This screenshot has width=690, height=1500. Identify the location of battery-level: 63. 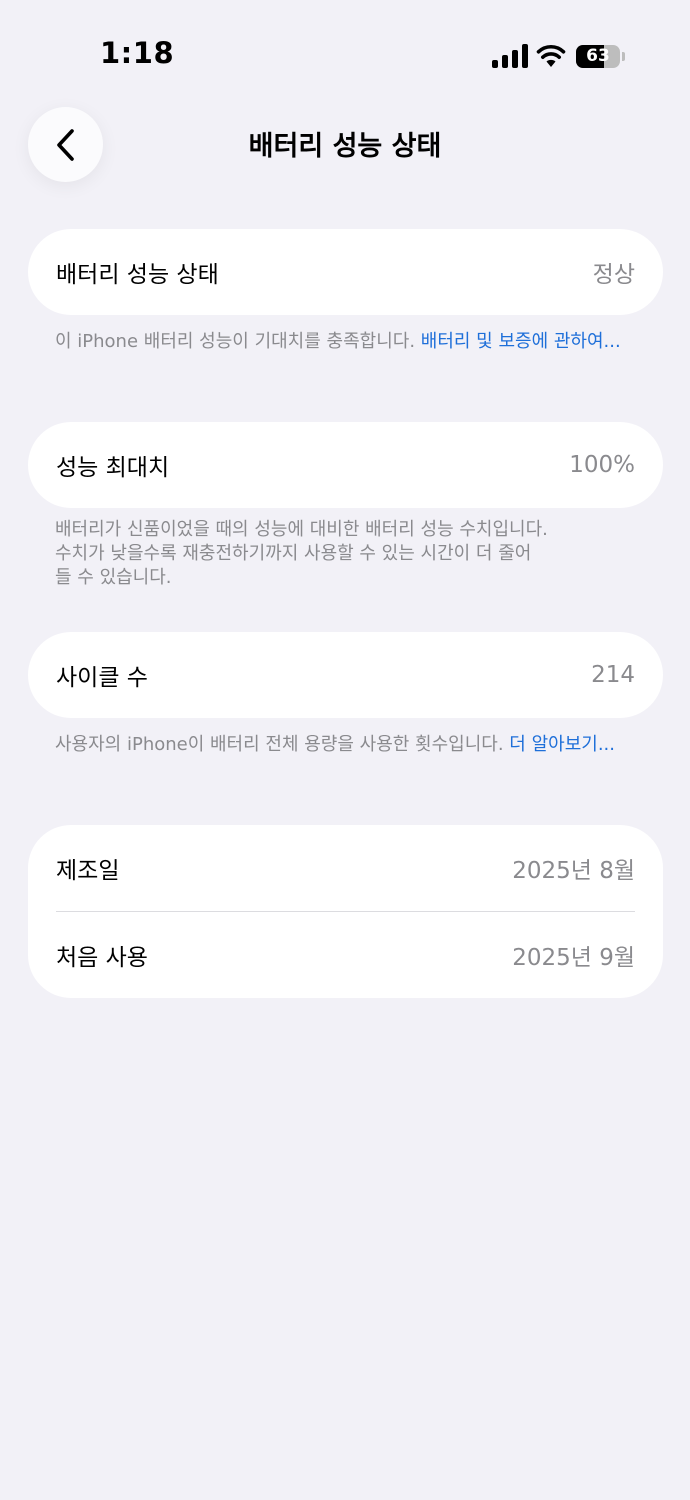
(598, 56).